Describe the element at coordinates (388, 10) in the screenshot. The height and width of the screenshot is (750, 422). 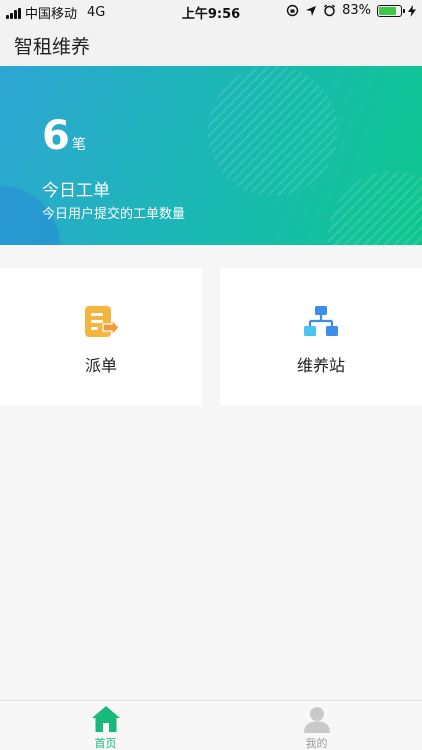
I see `battery-fill` at that location.